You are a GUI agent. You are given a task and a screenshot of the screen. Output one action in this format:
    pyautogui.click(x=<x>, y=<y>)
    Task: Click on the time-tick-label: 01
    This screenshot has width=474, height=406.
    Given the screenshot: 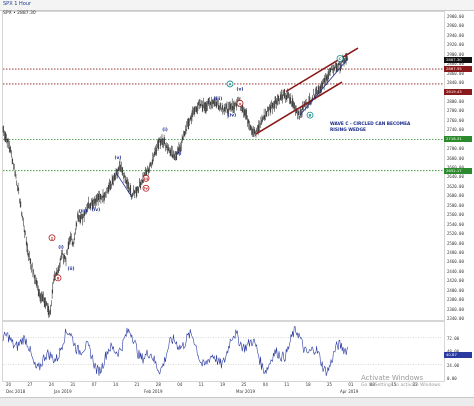 What is the action you would take?
    pyautogui.click(x=351, y=384)
    